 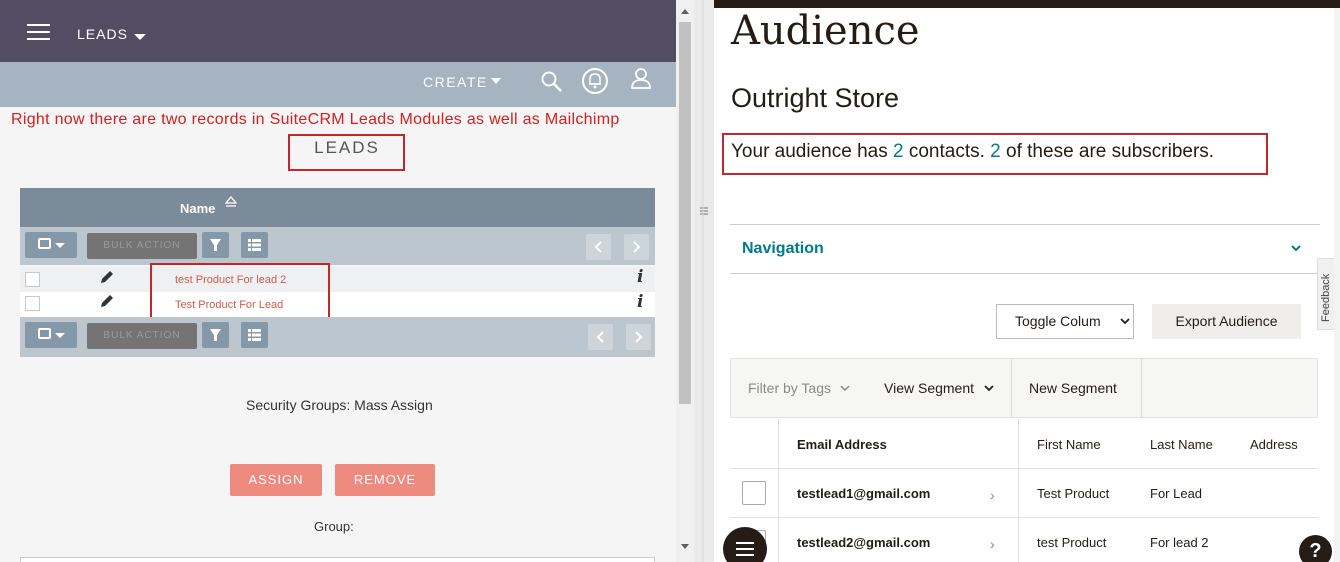 What do you see at coordinates (337, 207) in the screenshot?
I see `list-header` at bounding box center [337, 207].